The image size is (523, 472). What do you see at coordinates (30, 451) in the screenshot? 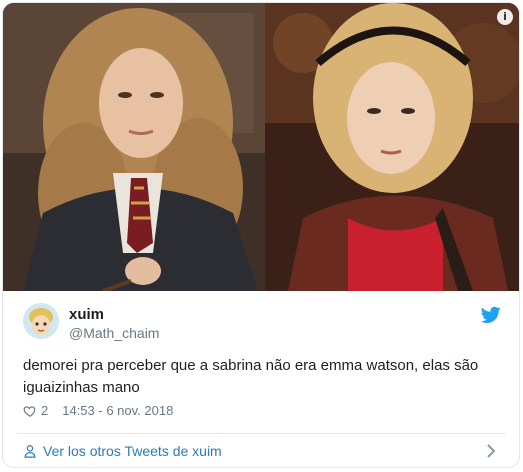
I see `person-icon` at bounding box center [30, 451].